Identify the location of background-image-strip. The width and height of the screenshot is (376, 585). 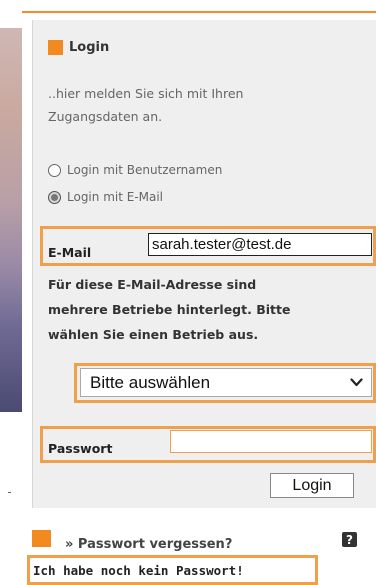
(11, 220).